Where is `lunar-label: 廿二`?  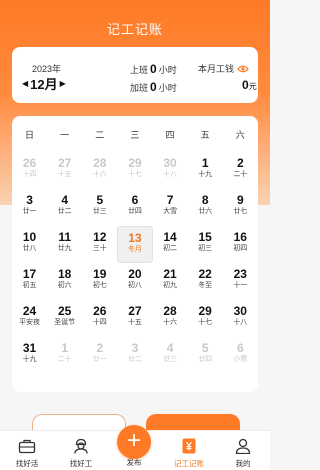 lunar-label: 廿二 is located at coordinates (134, 359).